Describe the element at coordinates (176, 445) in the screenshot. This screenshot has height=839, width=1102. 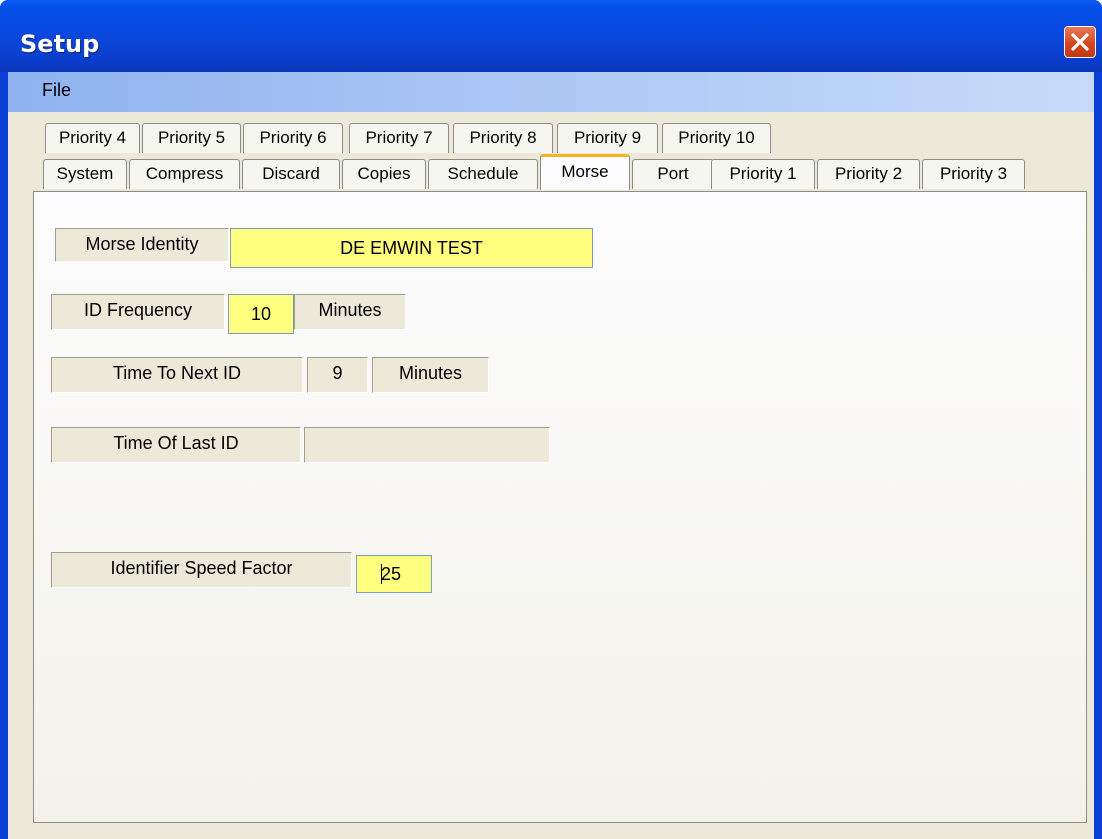
I see `time-of-last-id-label: Time Of Last ID` at that location.